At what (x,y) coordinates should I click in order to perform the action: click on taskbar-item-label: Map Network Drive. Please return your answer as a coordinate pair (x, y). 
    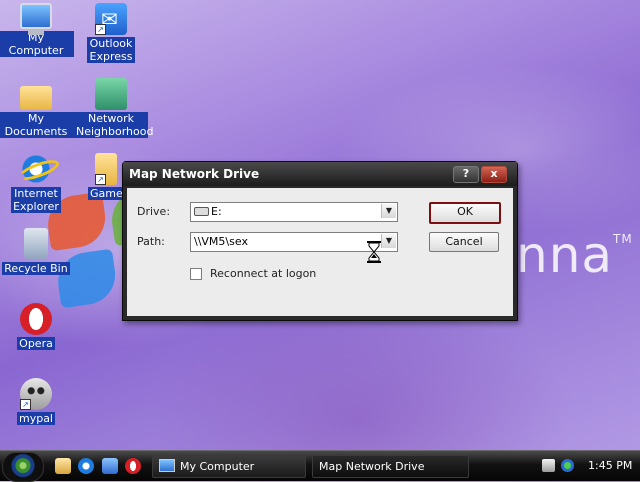
    Looking at the image, I should click on (372, 466).